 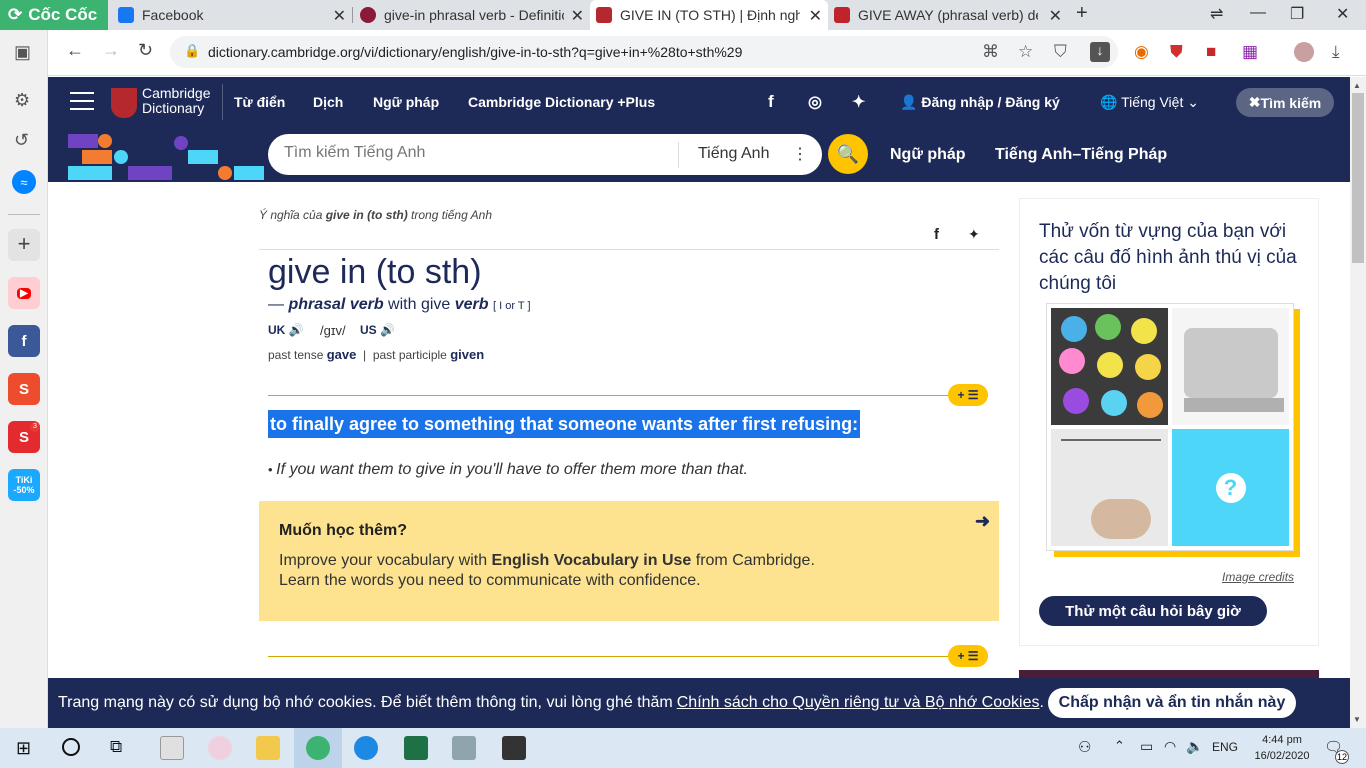 I want to click on youtube-icon: ▶, so click(x=24, y=293).